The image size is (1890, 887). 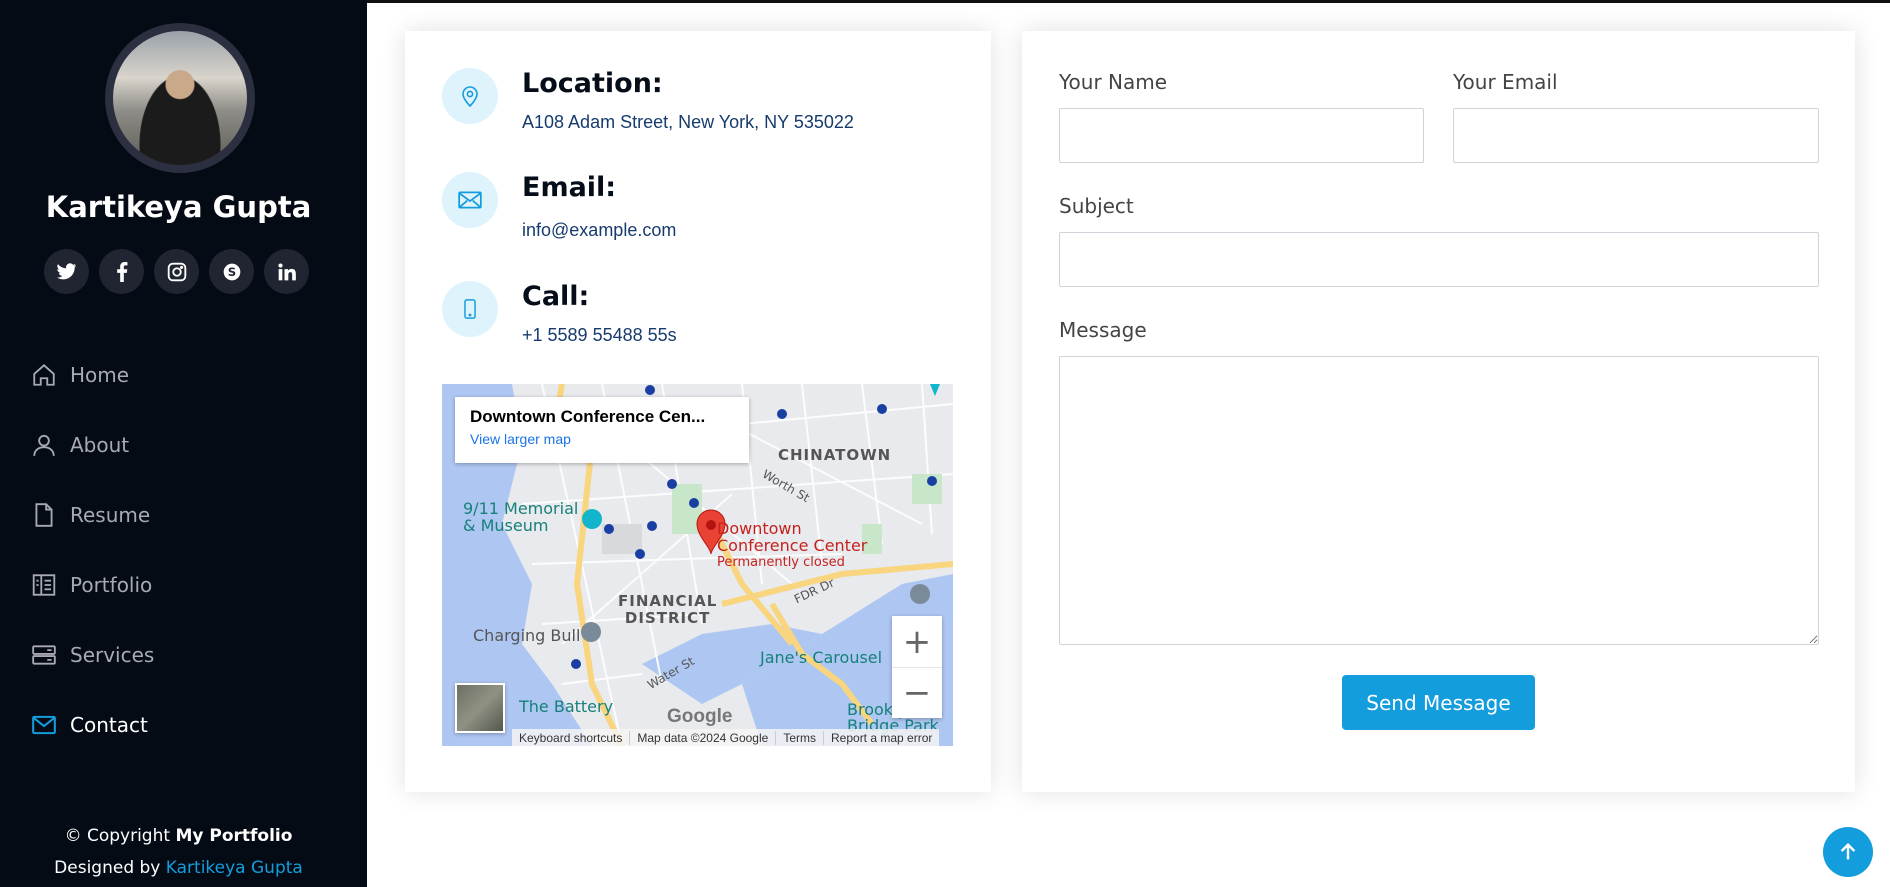 I want to click on map-label-memorial: 9/11 Memorial & Museum, so click(x=520, y=517).